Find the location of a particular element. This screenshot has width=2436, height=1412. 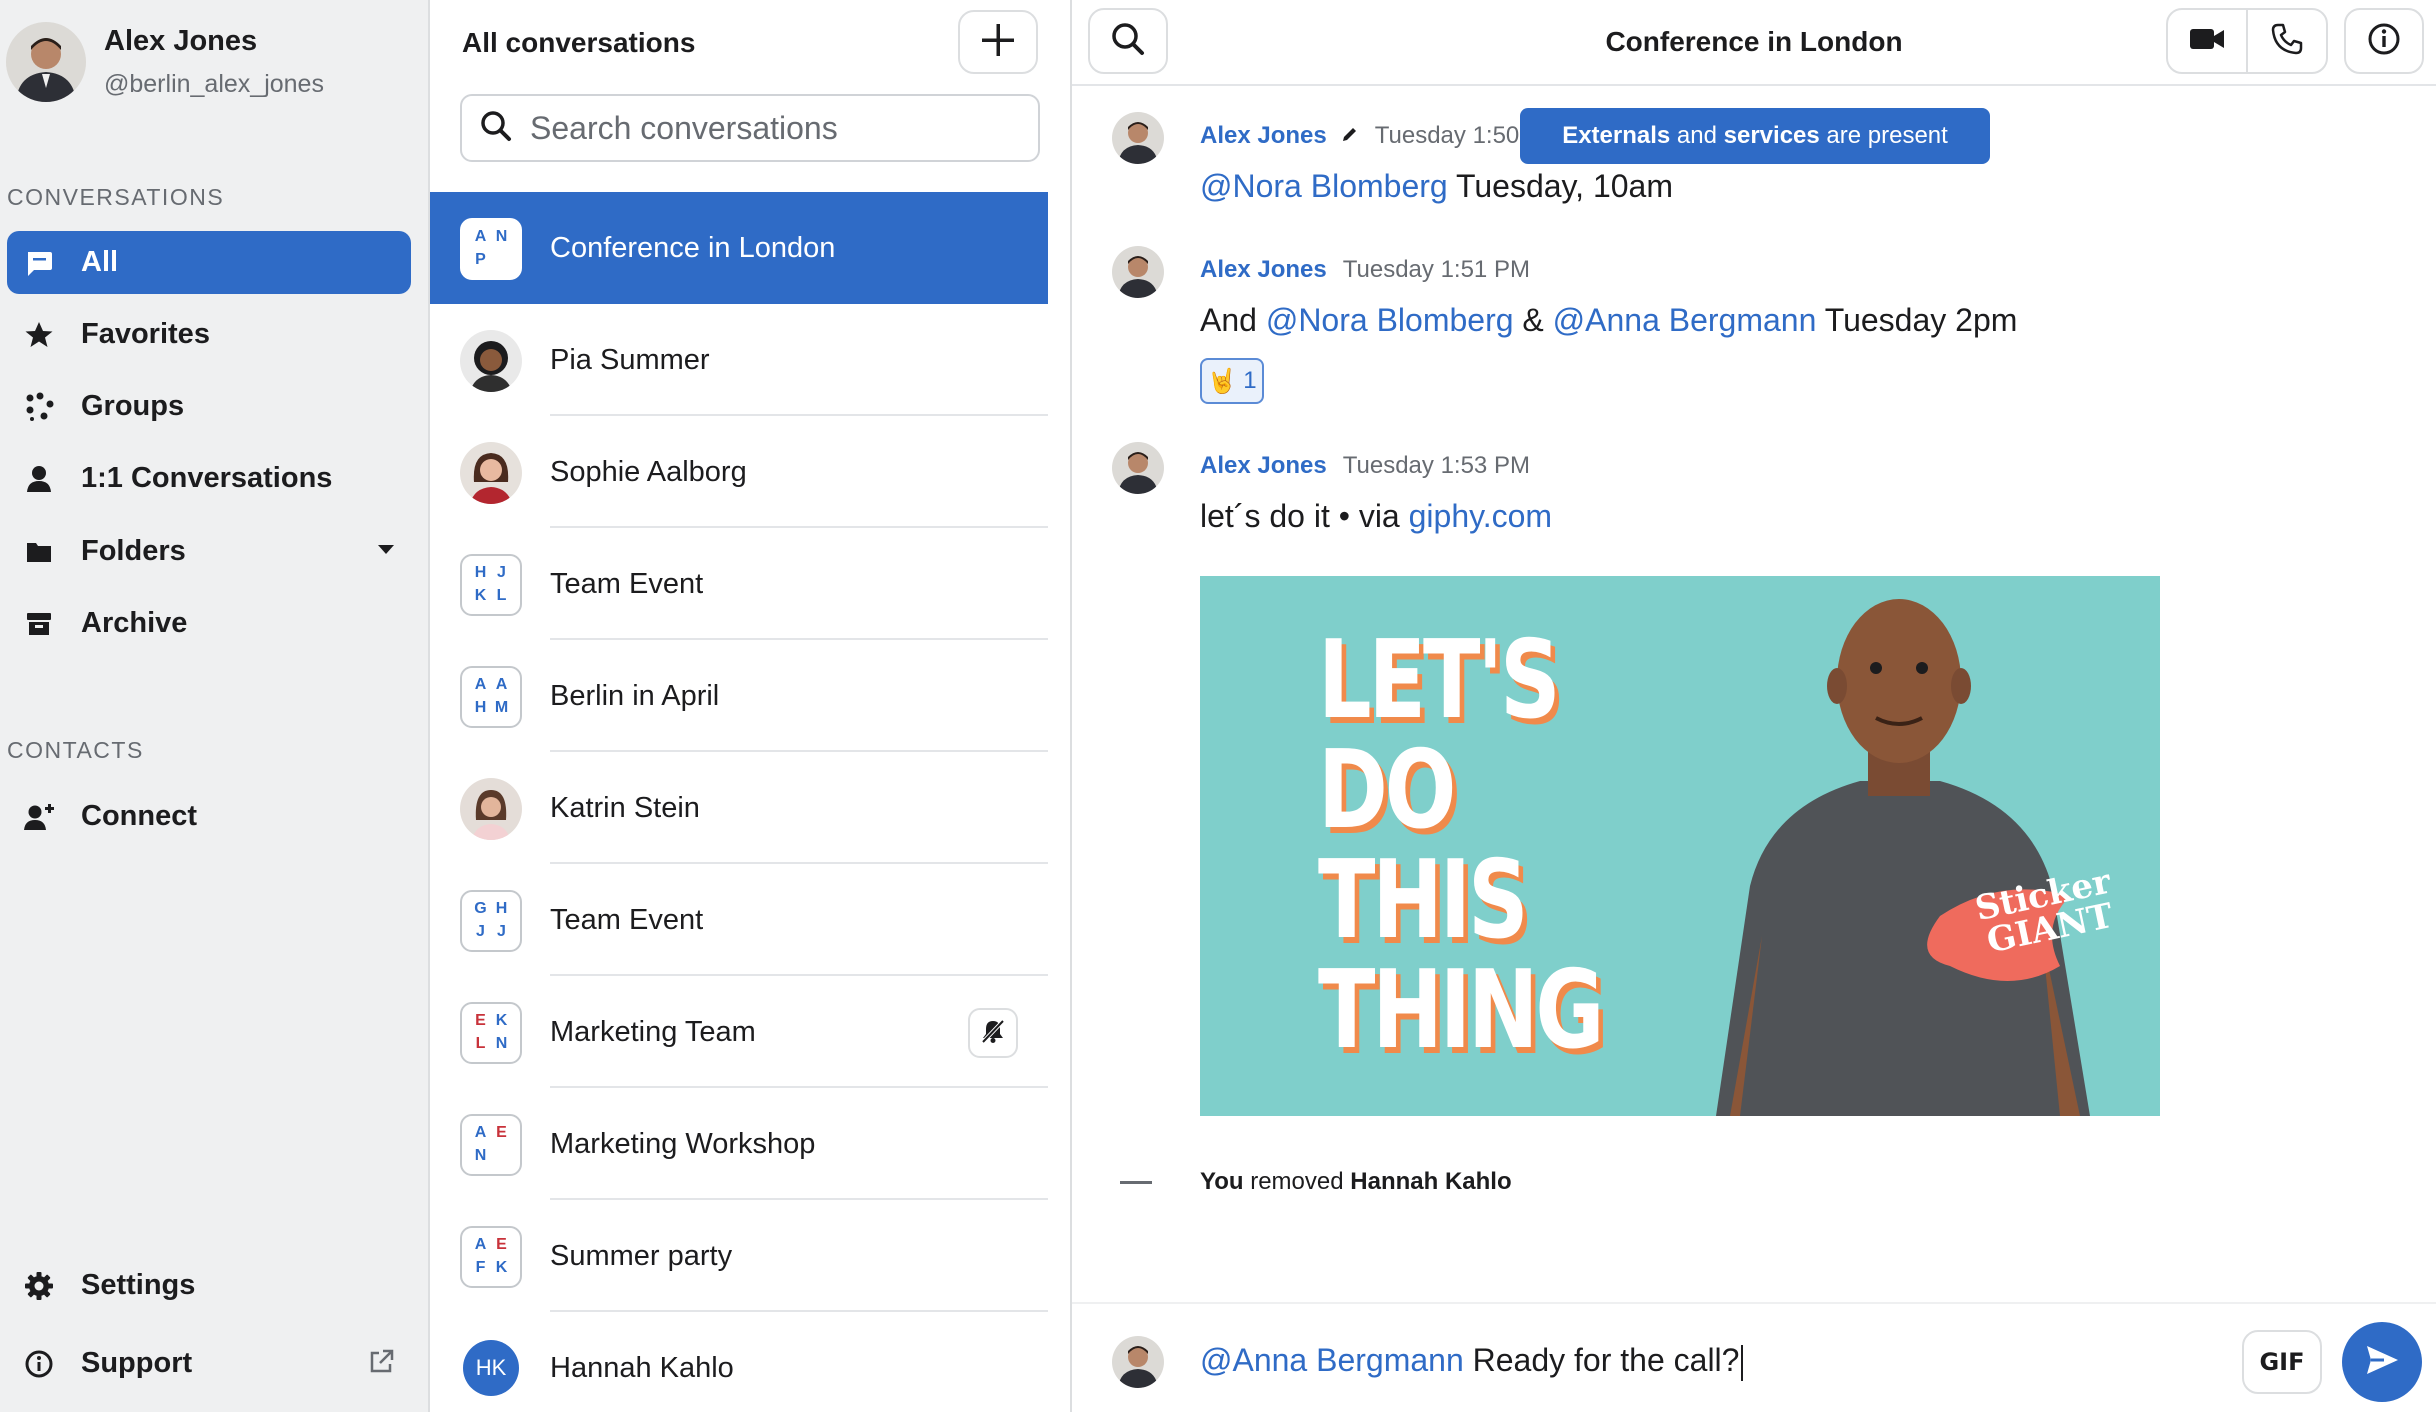

sidebar-item-one-to-one: 1:1 Conversations is located at coordinates (209, 478).